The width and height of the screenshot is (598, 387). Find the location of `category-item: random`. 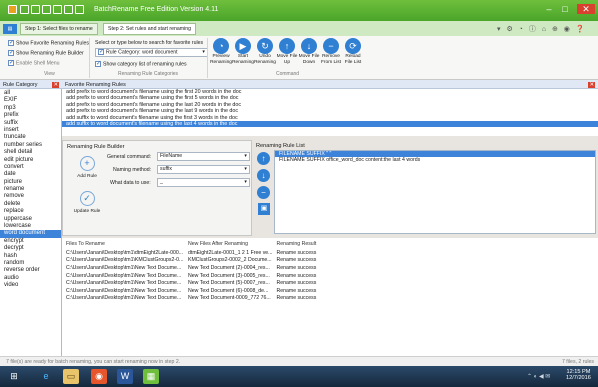

category-item: random is located at coordinates (30, 263).